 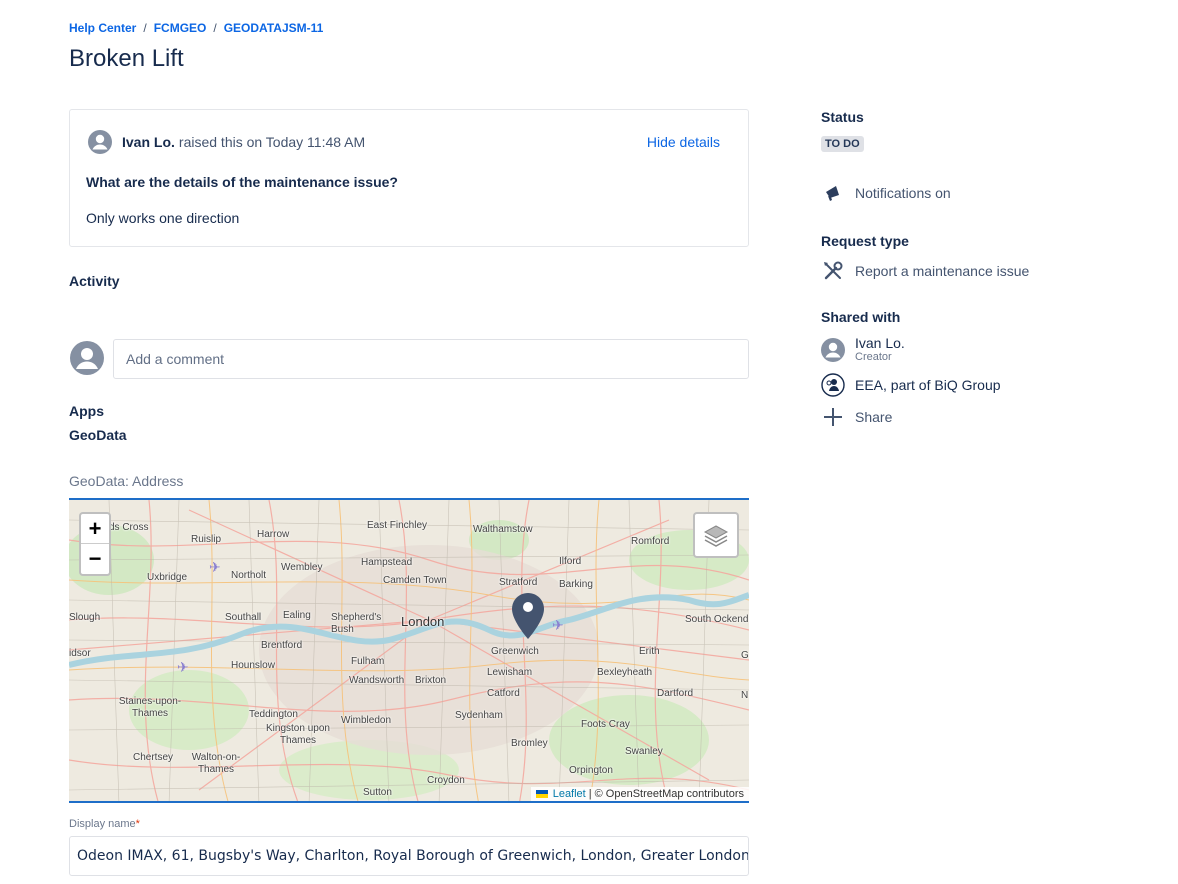 I want to click on map-label: Lewisham, so click(x=510, y=672).